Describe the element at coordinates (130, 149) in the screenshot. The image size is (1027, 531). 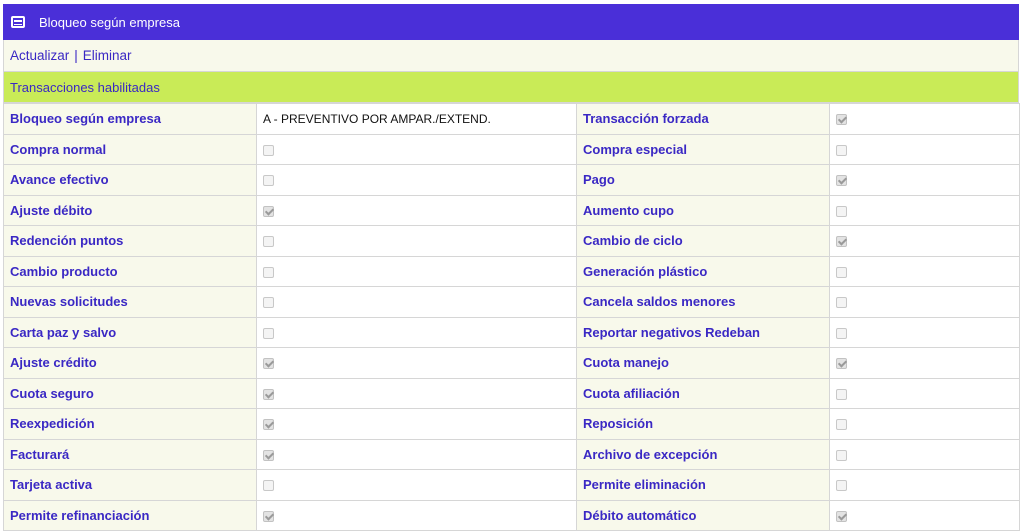
I see `field-label: Compra normal` at that location.